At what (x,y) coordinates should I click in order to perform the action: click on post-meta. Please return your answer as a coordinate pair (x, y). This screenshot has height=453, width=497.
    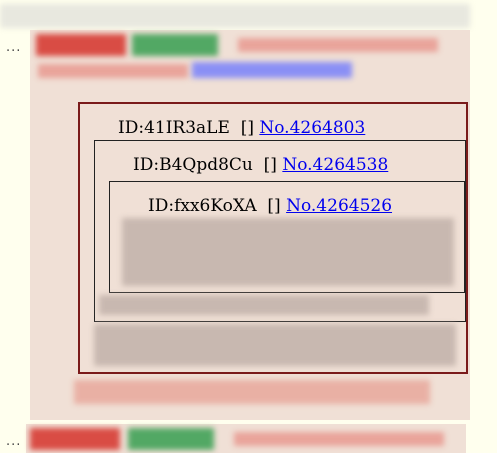
    Looking at the image, I should click on (113, 71).